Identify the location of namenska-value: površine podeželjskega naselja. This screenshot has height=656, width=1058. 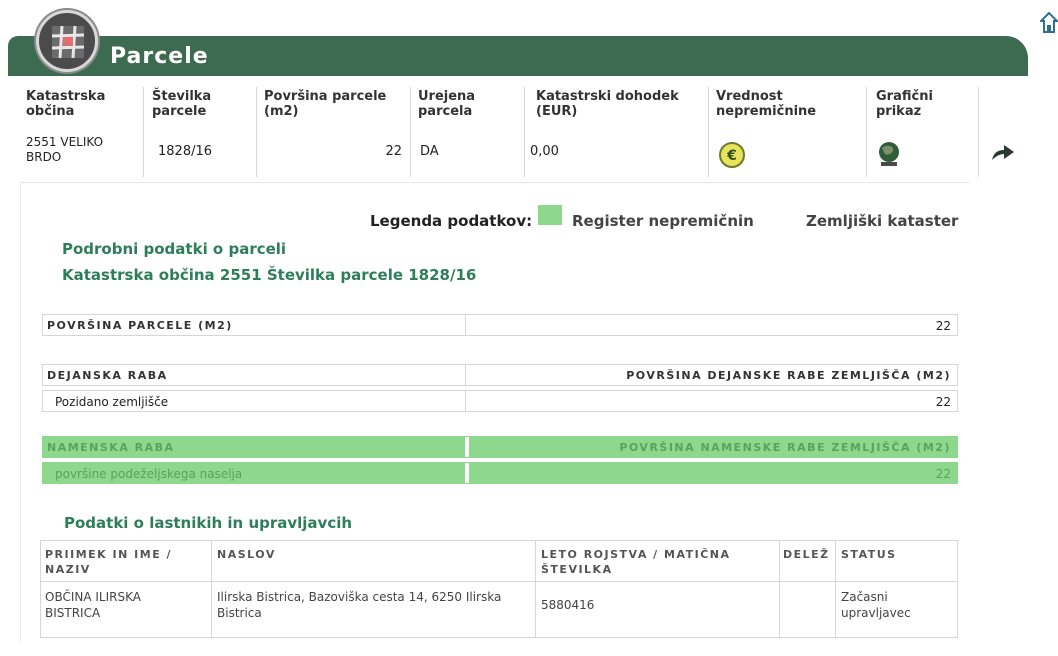
(149, 474).